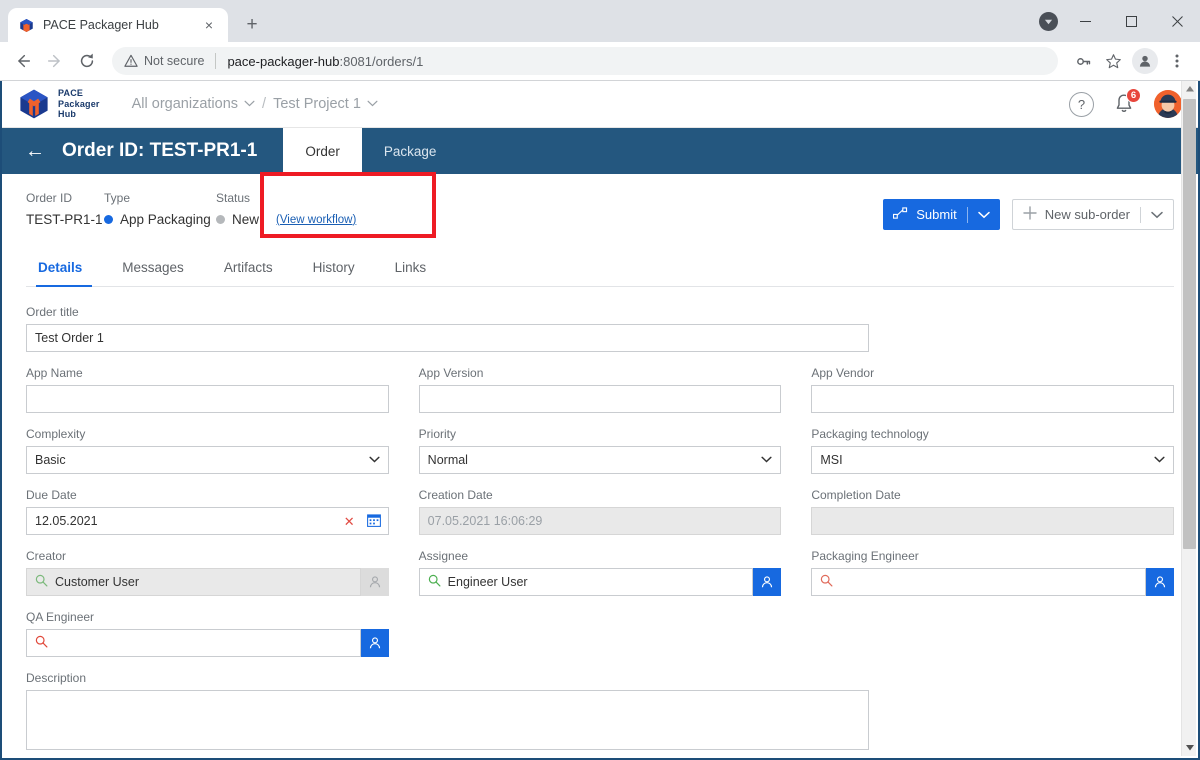 This screenshot has height=760, width=1200. I want to click on forward-icon, so click(55, 61).